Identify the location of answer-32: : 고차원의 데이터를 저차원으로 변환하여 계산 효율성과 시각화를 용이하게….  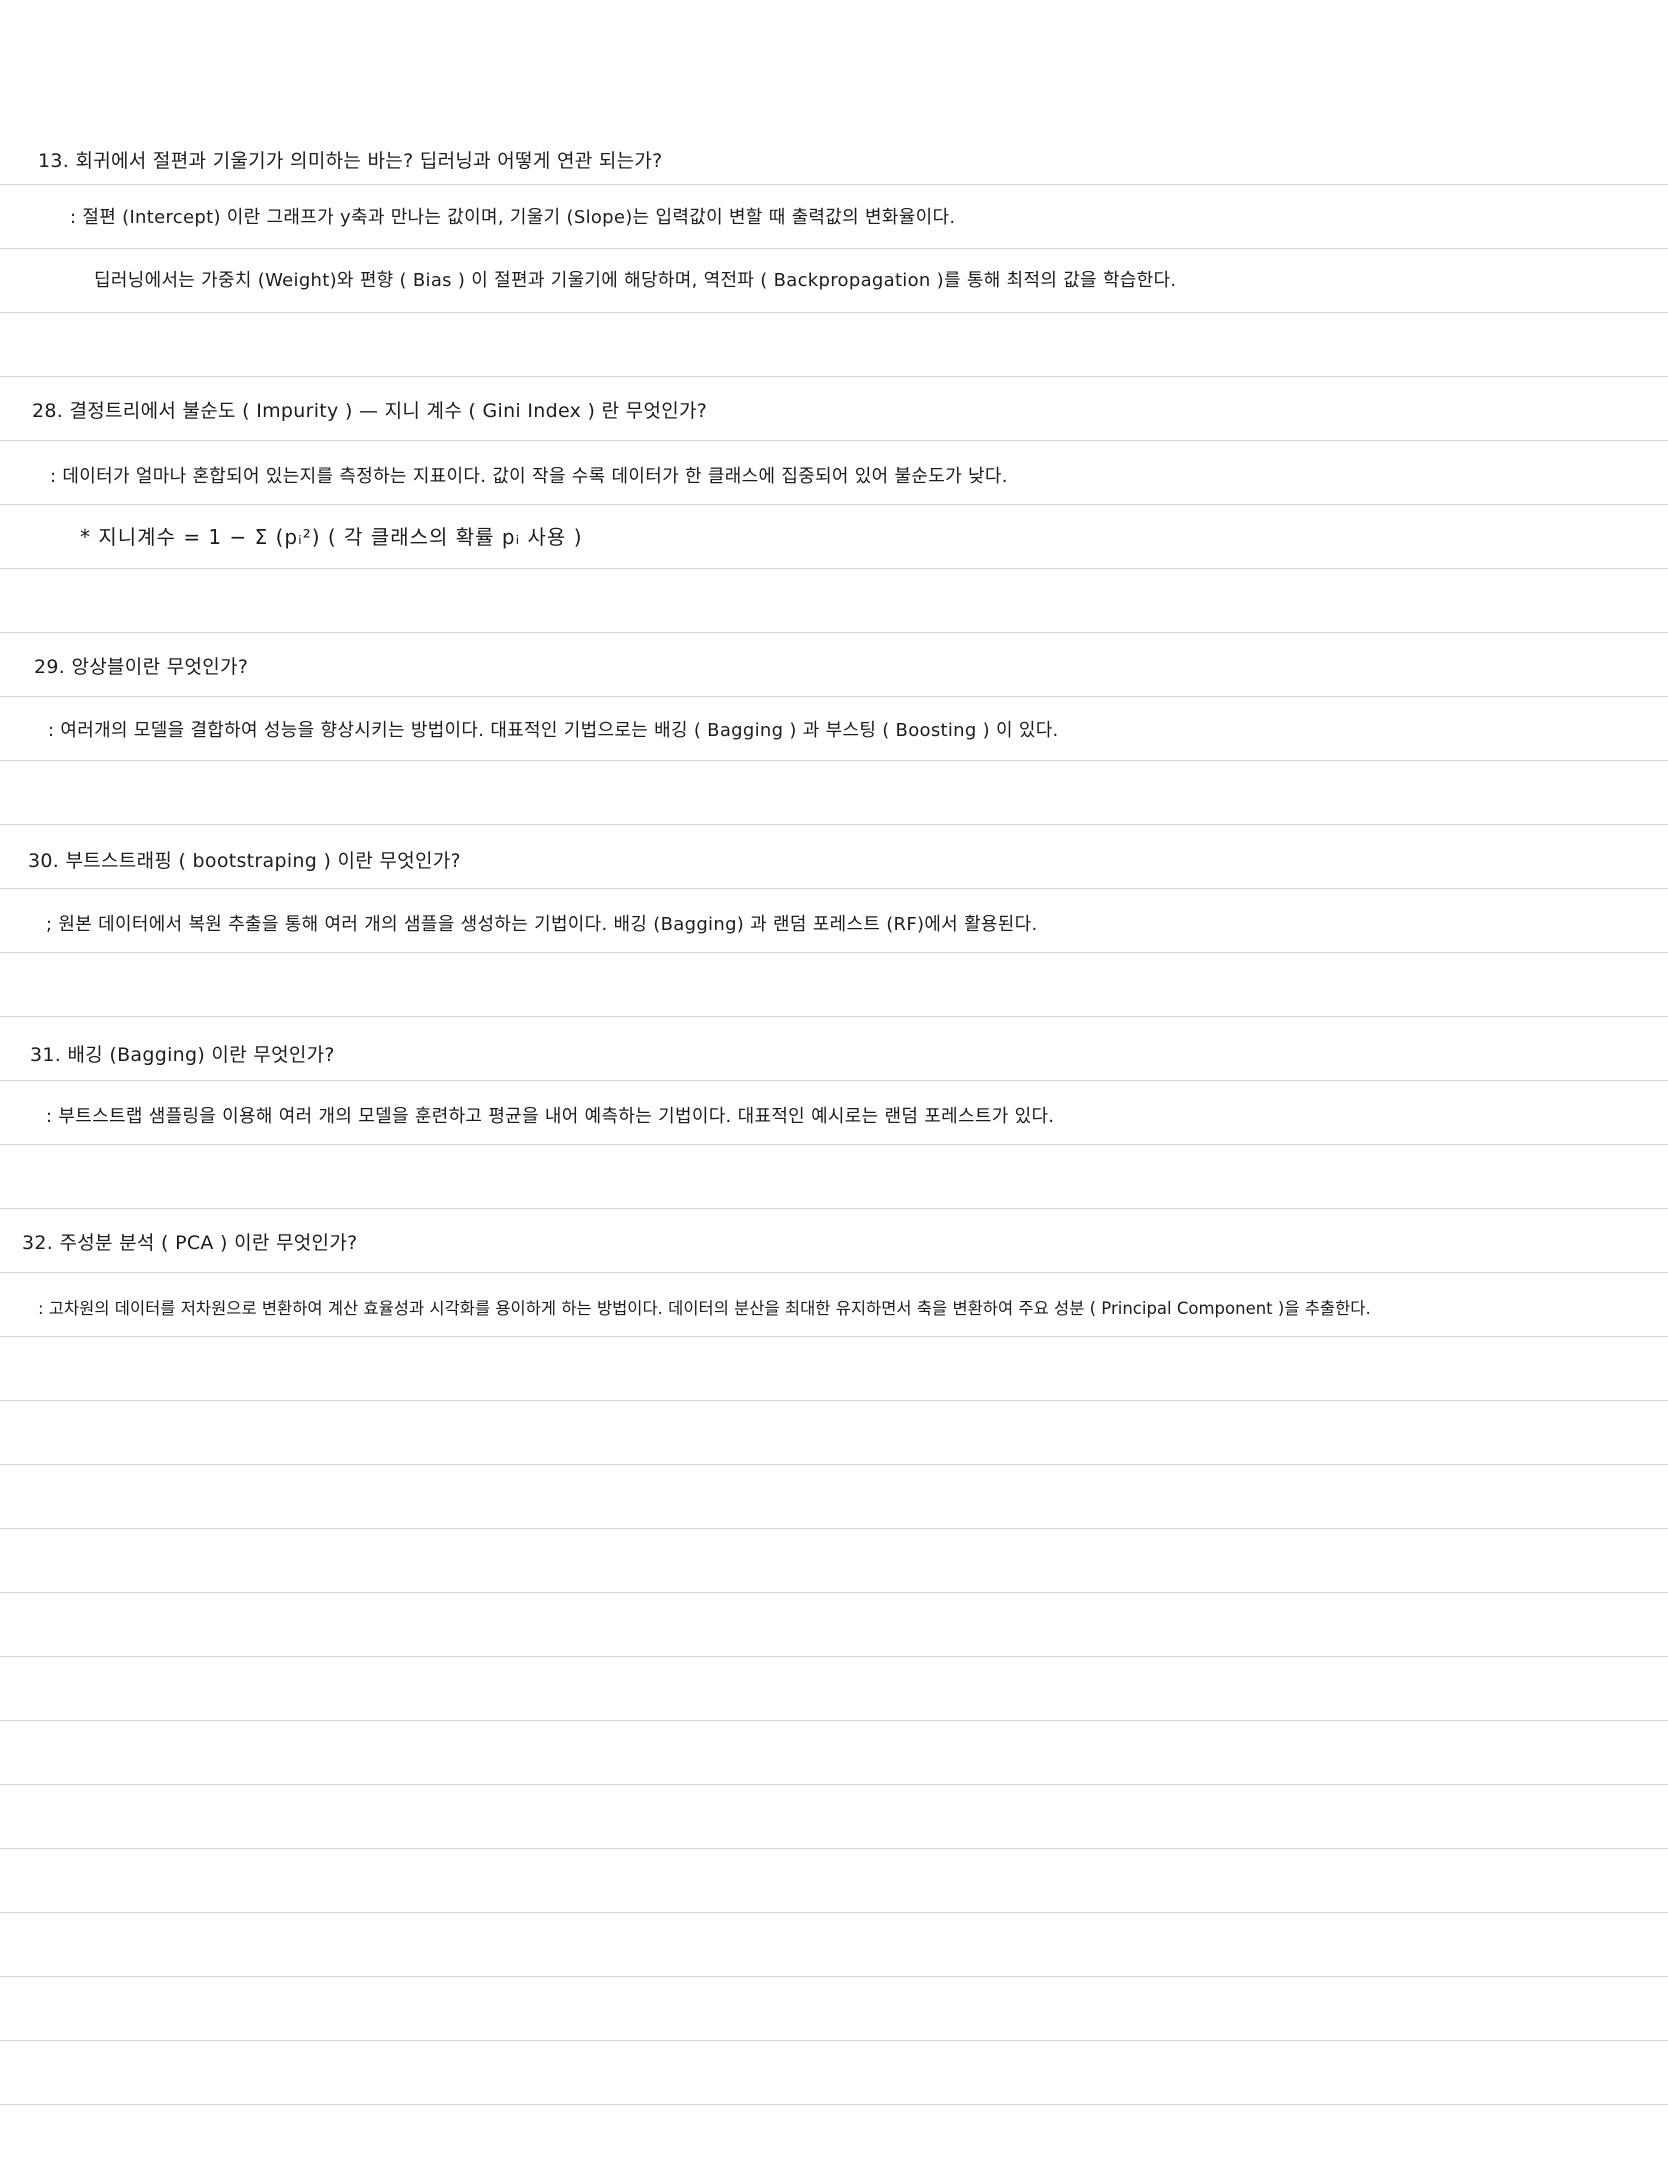
(704, 1308).